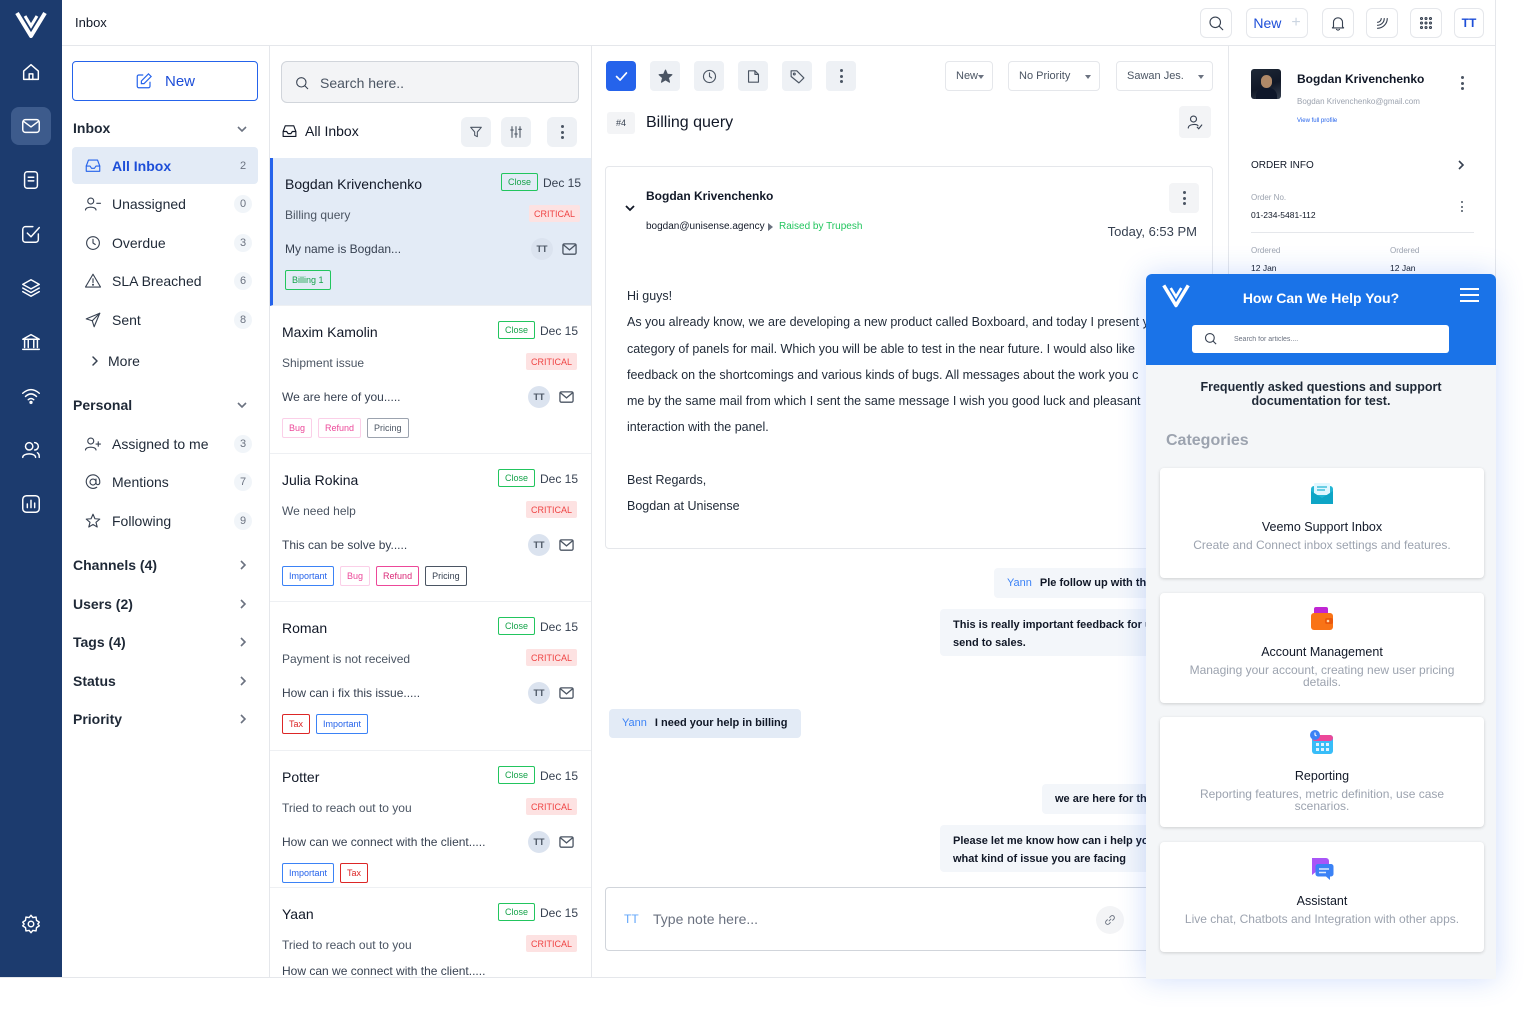 This screenshot has width=1536, height=1026. What do you see at coordinates (31, 288) in the screenshot?
I see `layers-icon` at bounding box center [31, 288].